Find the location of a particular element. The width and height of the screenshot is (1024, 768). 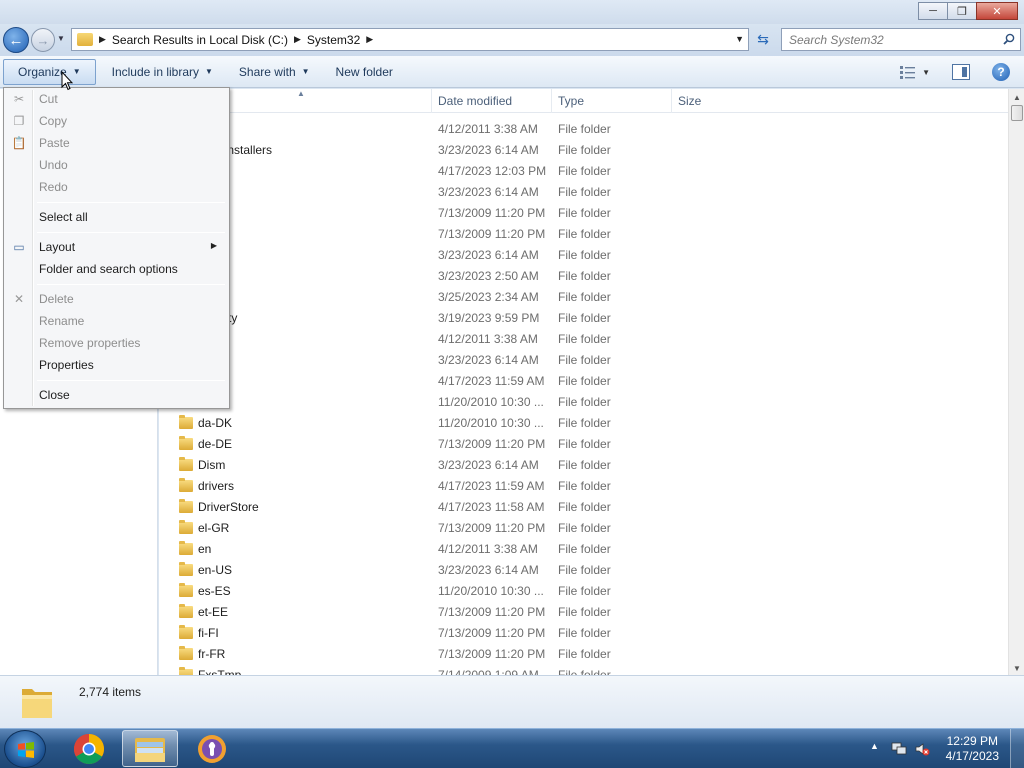

table-row: DriverStore 4/17/2023 11:58 AM File folder is located at coordinates (584, 507).